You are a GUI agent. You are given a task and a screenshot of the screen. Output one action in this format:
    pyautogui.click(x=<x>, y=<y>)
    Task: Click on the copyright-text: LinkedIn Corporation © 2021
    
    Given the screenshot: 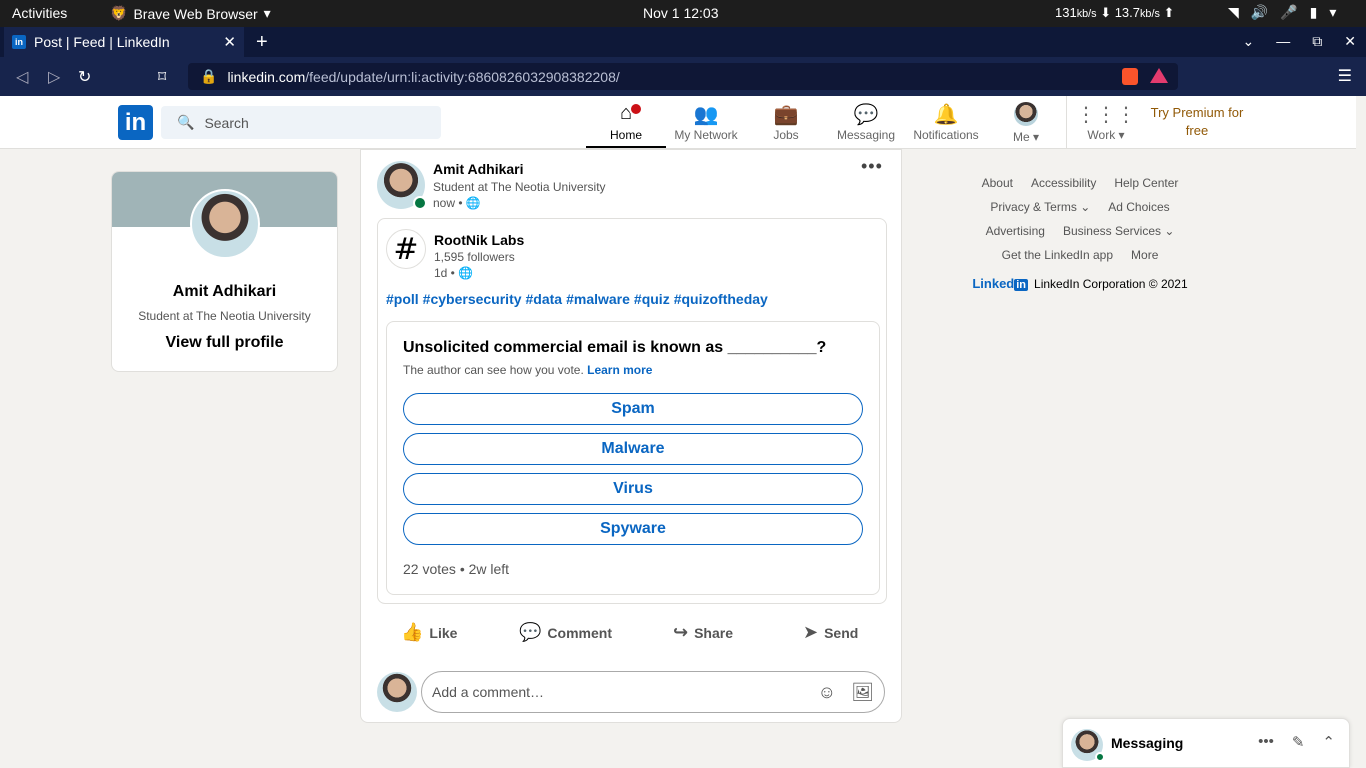 What is the action you would take?
    pyautogui.click(x=1111, y=283)
    